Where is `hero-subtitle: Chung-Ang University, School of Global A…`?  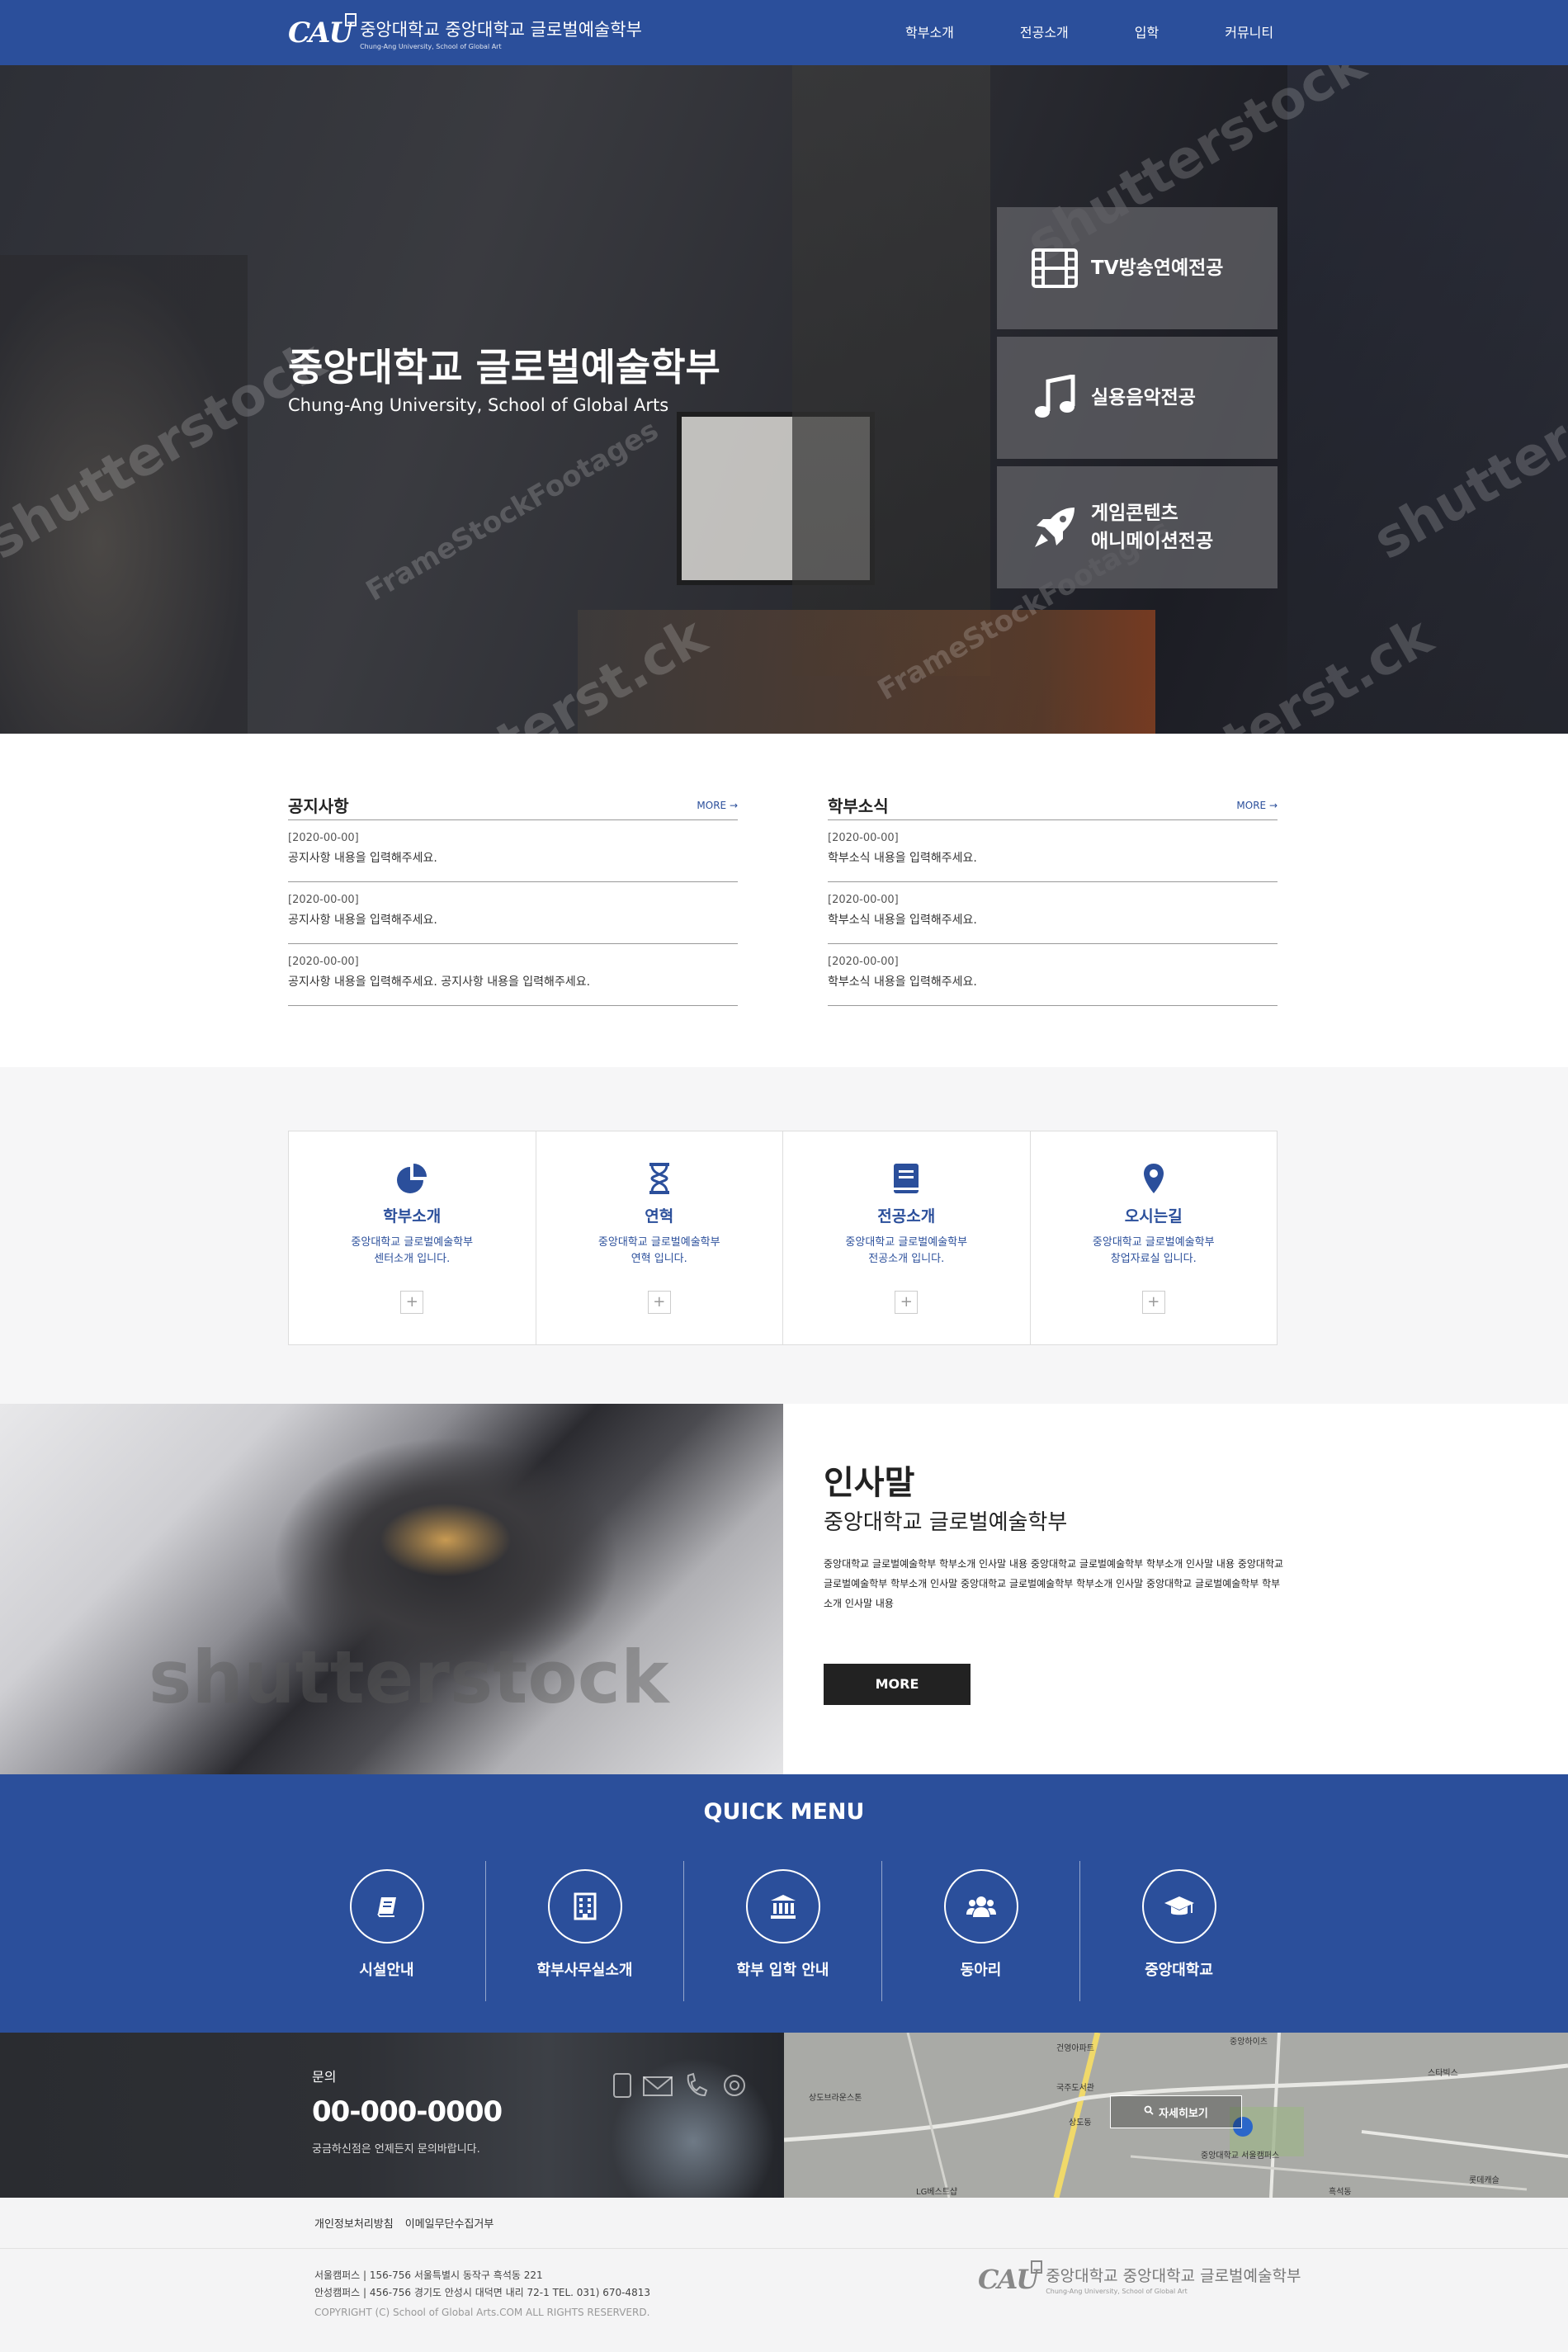 hero-subtitle: Chung-Ang University, School of Global A… is located at coordinates (478, 405).